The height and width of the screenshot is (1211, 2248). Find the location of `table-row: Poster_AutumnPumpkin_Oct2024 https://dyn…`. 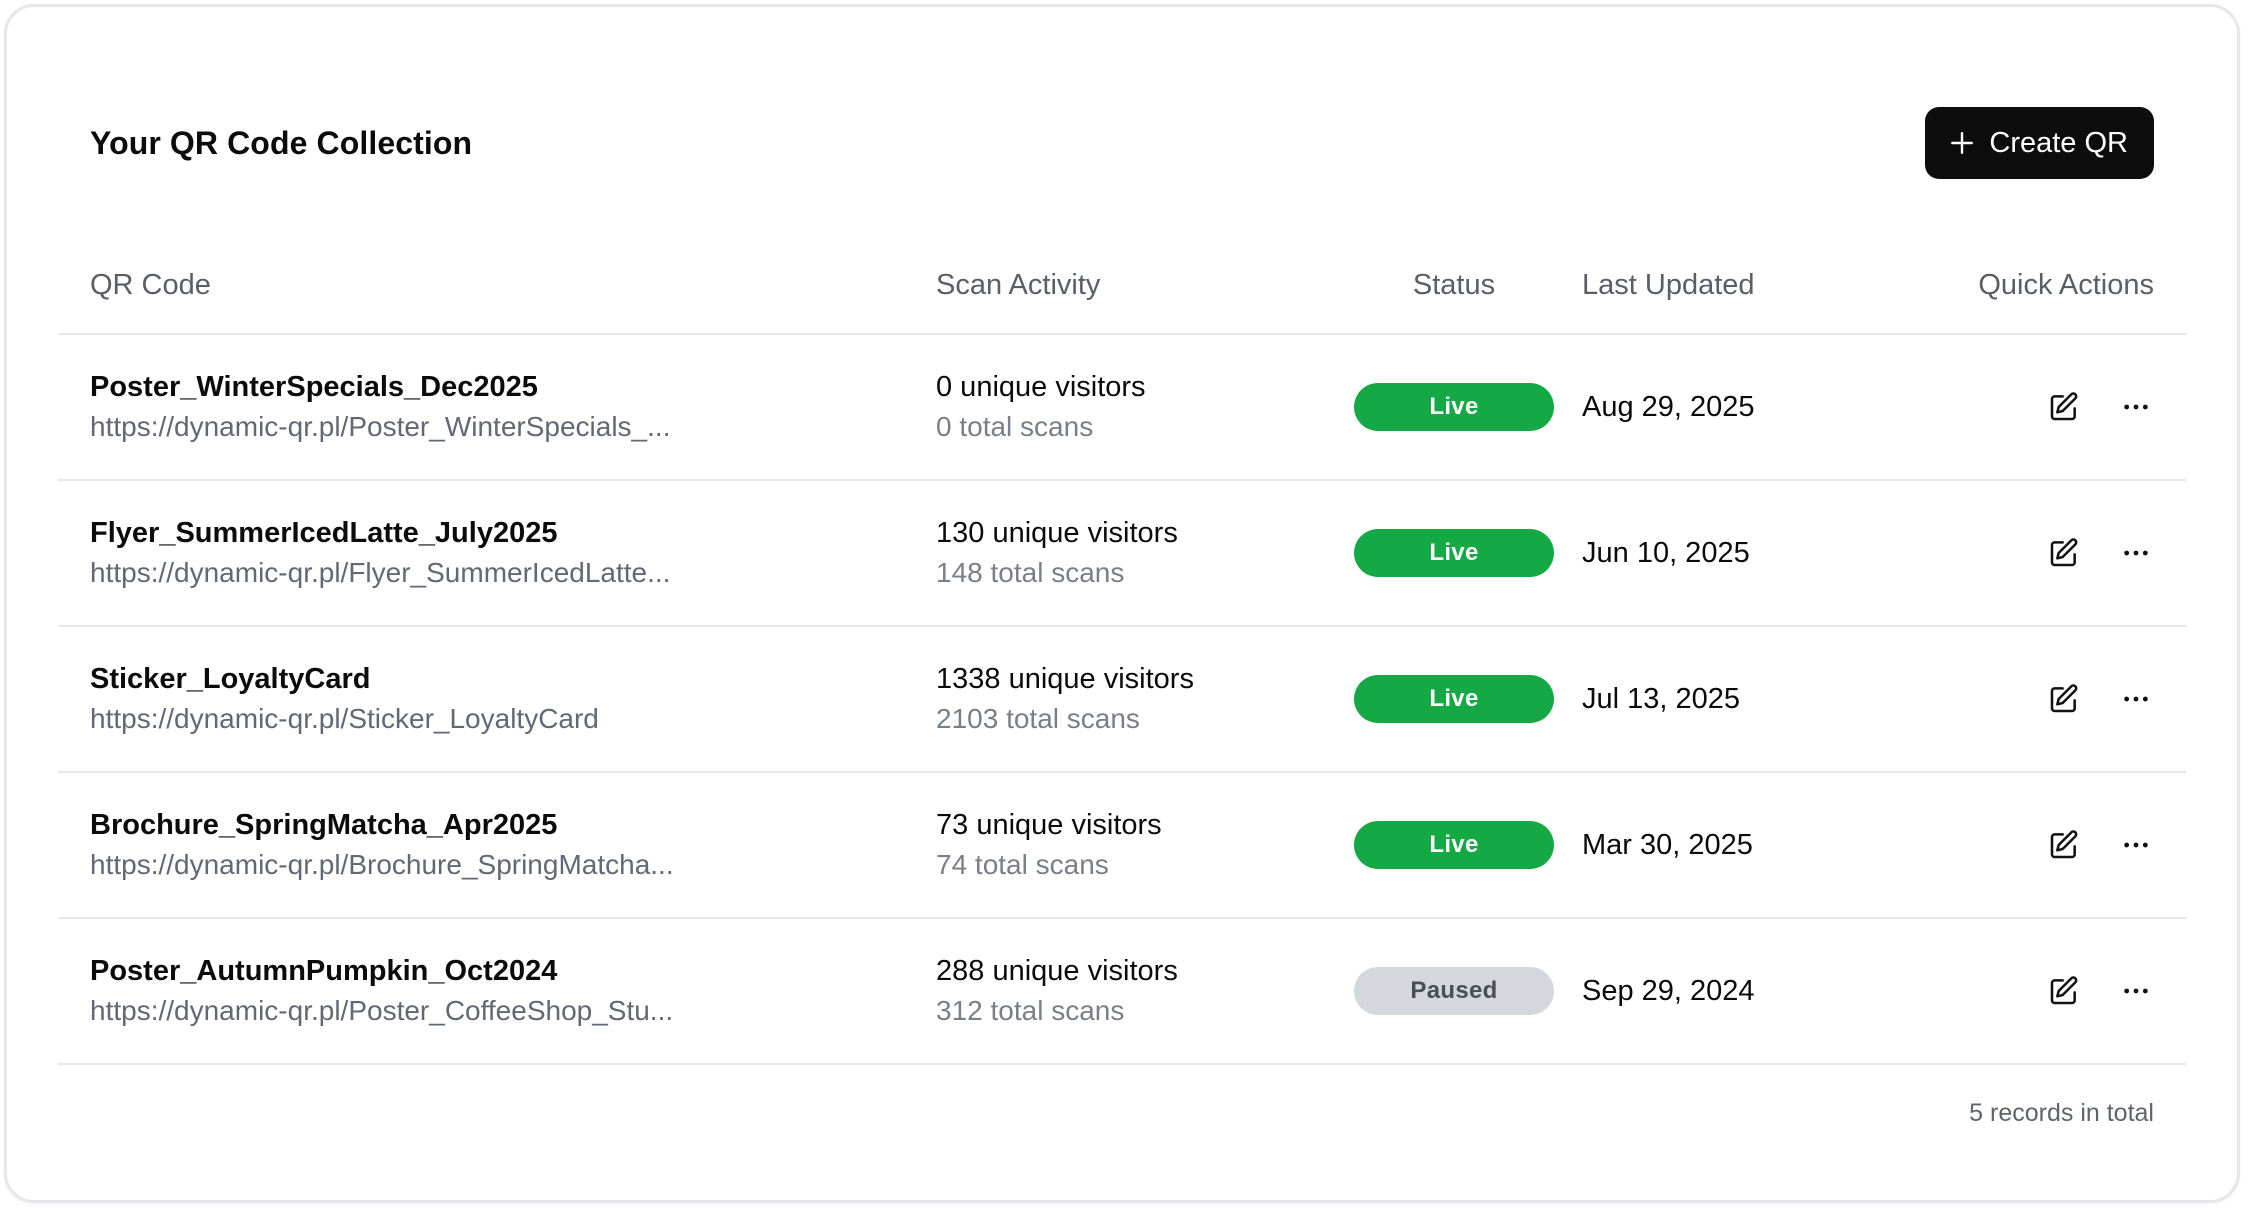

table-row: Poster_AutumnPumpkin_Oct2024 https://dyn… is located at coordinates (1122, 992).